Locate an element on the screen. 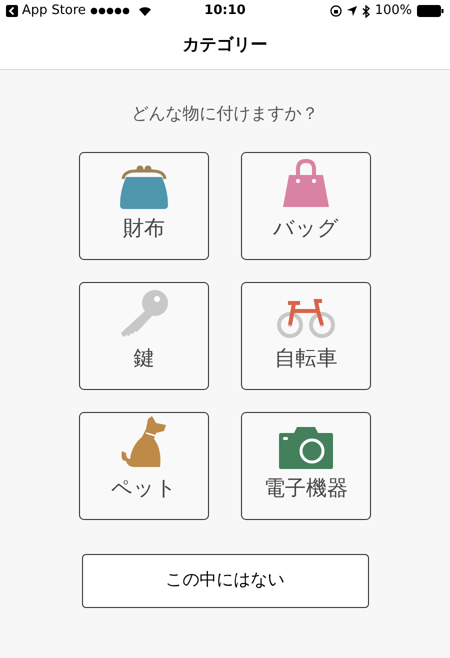 This screenshot has width=450, height=658. battery-percentage: 100% is located at coordinates (393, 11).